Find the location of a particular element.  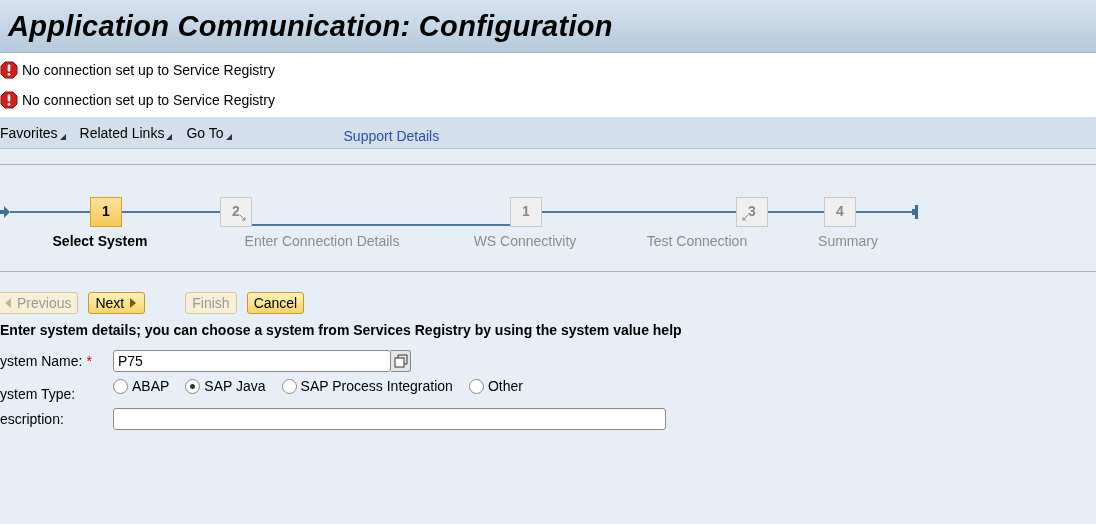

step-label: Enter Connection Details is located at coordinates (322, 241).